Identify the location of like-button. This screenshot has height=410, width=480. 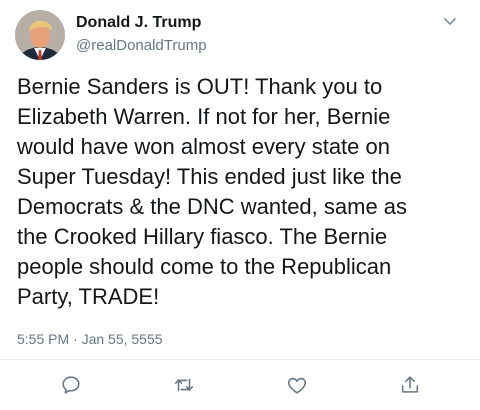
(297, 385).